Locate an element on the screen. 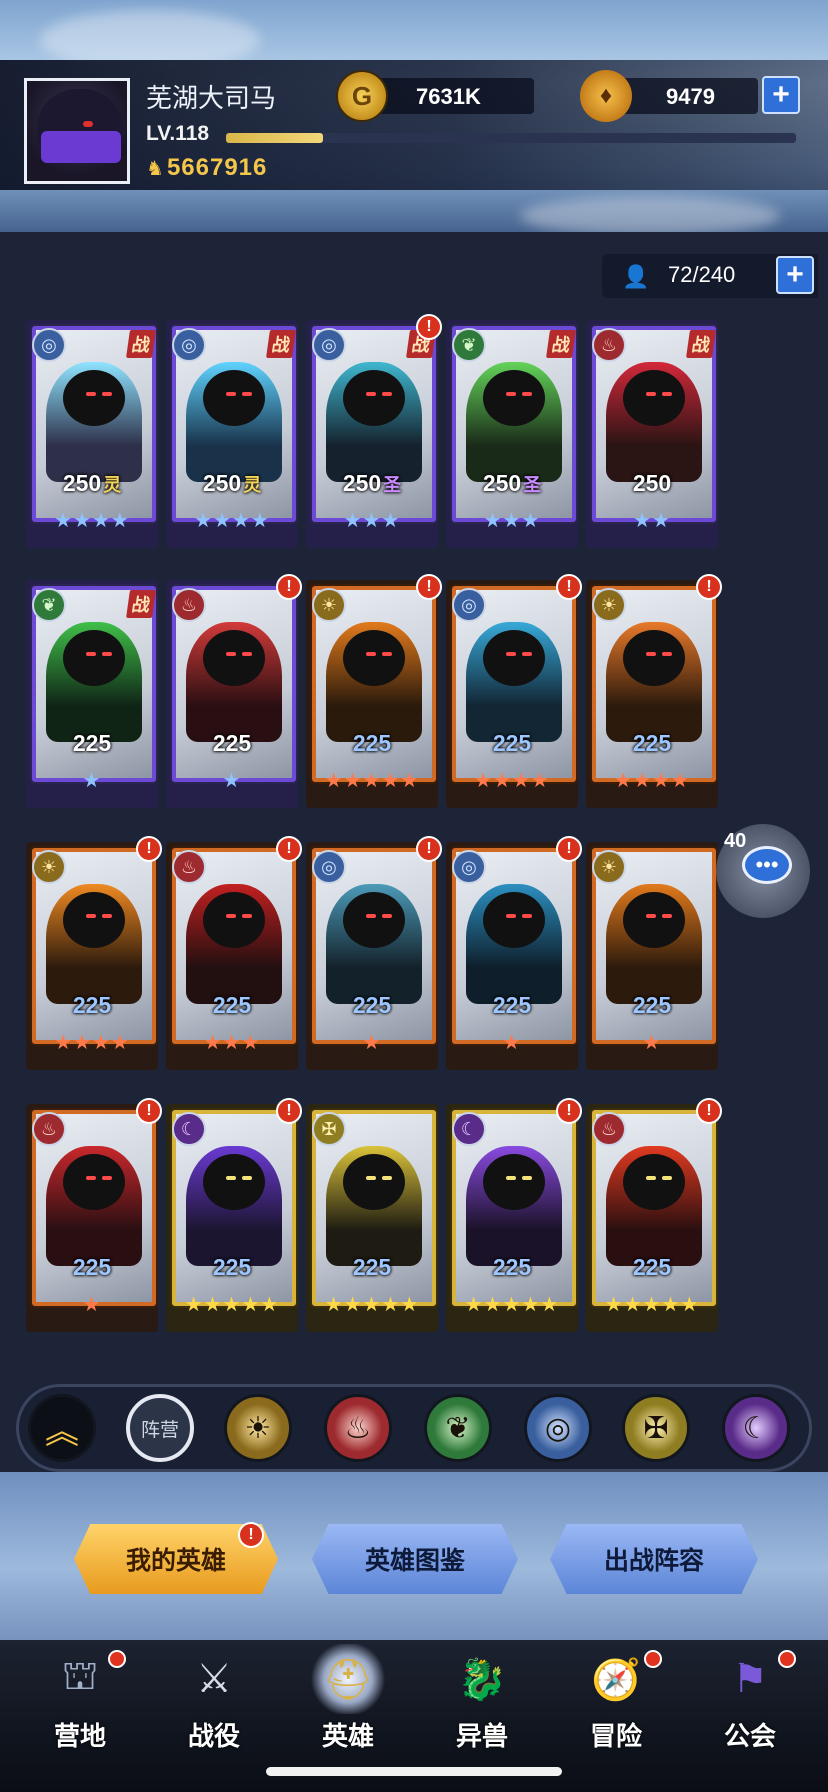 This screenshot has width=828, height=1792. gold-coin-icon: G is located at coordinates (362, 96).